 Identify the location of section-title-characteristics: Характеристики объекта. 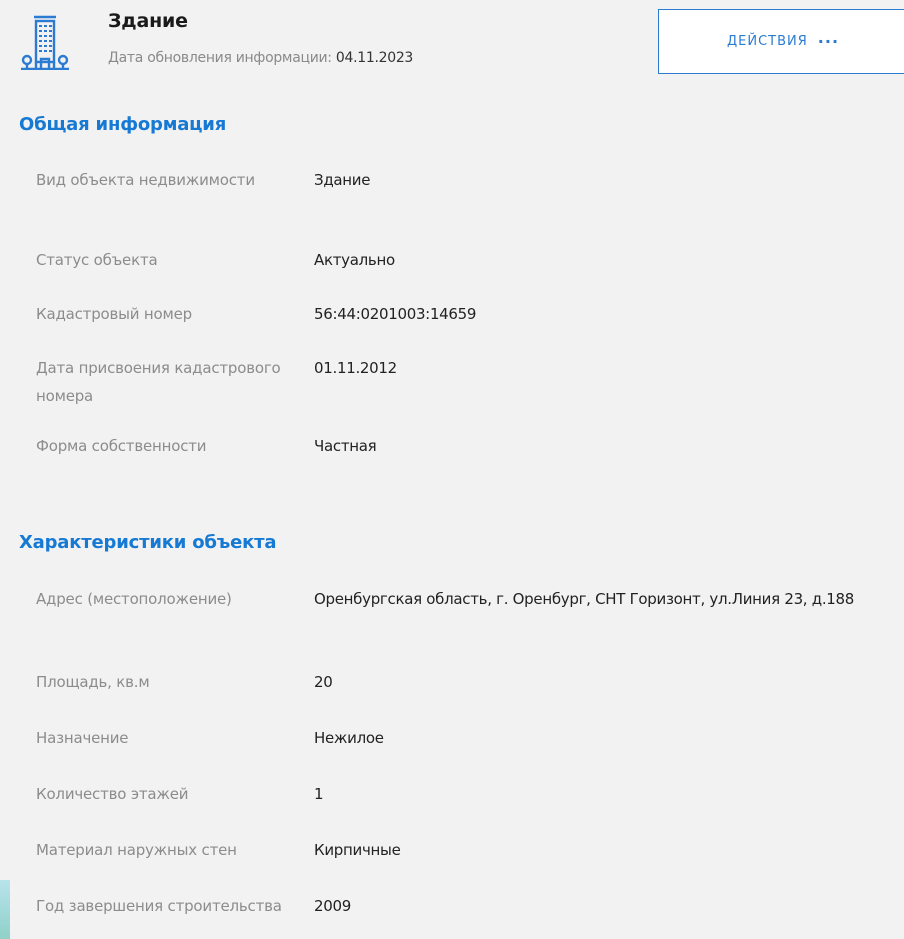
(148, 542).